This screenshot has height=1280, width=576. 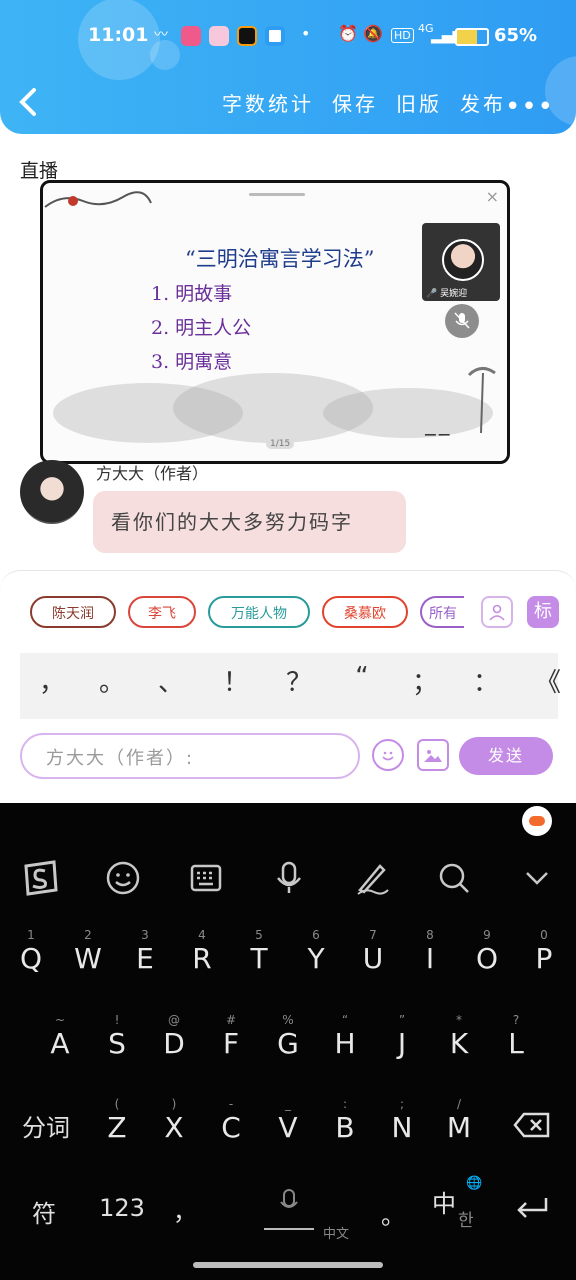 I want to click on number-key: 123, so click(x=122, y=1208).